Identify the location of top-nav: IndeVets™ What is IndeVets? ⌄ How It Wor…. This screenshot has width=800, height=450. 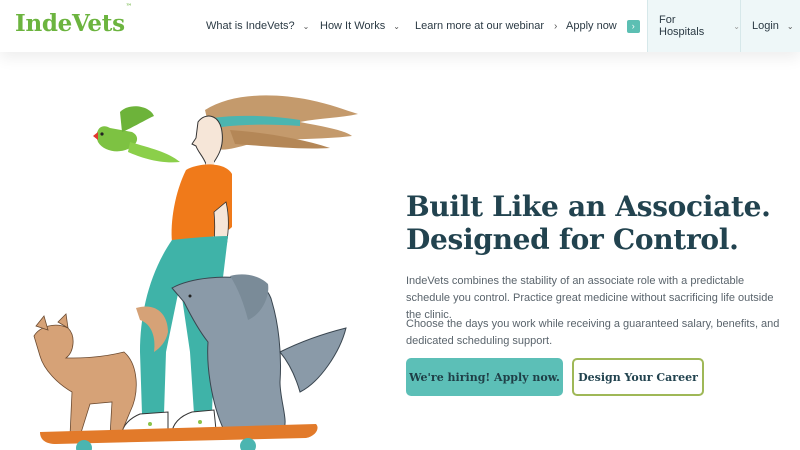
(400, 26).